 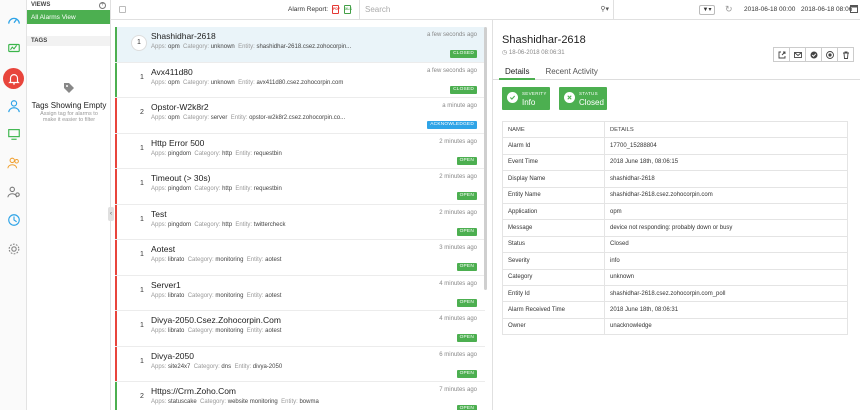 I want to click on date-from: 2018-06-18 00:00, so click(x=769, y=9).